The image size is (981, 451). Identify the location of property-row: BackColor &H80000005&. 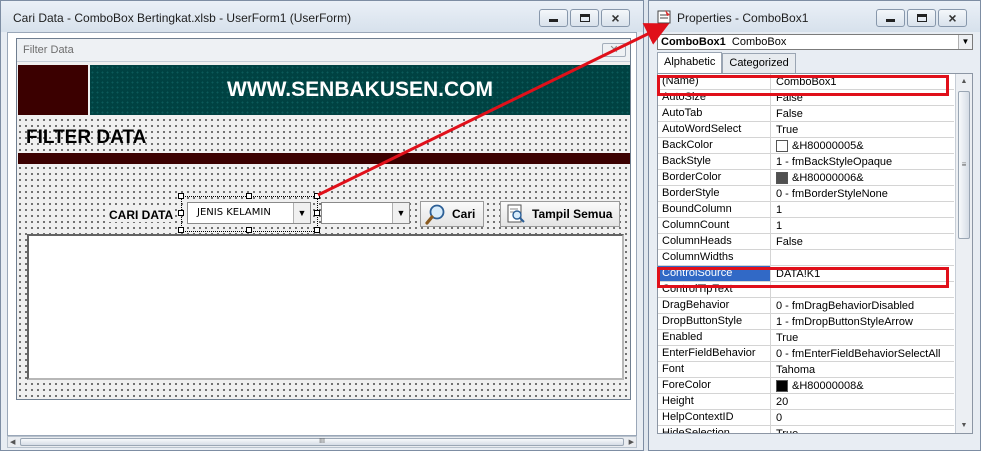
(806, 146).